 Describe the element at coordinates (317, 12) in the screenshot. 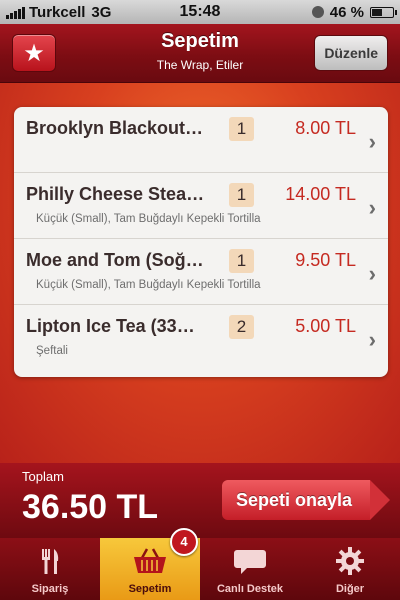

I see `orientation-lock-icon` at that location.